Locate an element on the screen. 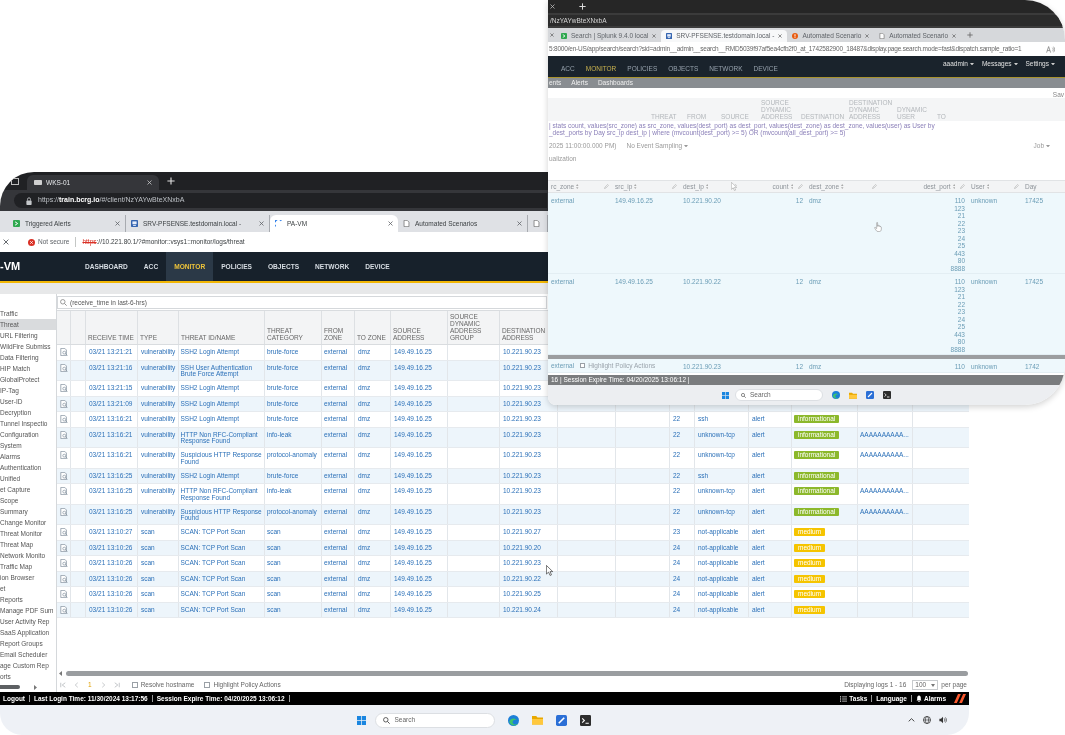  logo-icon is located at coordinates (960, 698).